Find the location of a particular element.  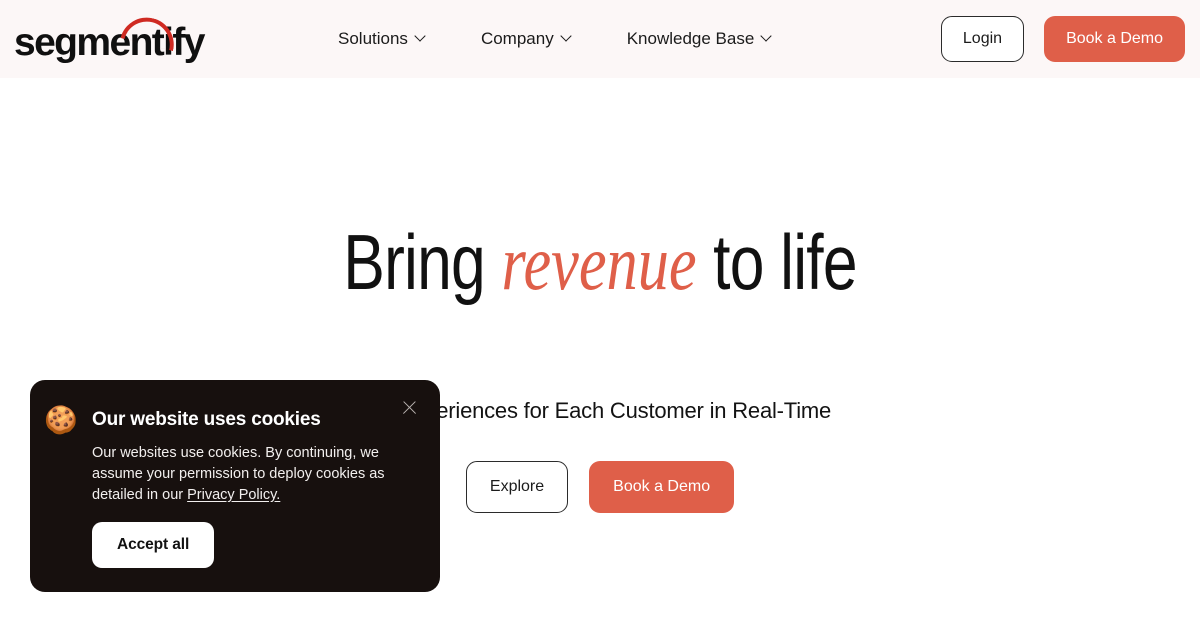

nav-item-company: Company is located at coordinates (526, 39).